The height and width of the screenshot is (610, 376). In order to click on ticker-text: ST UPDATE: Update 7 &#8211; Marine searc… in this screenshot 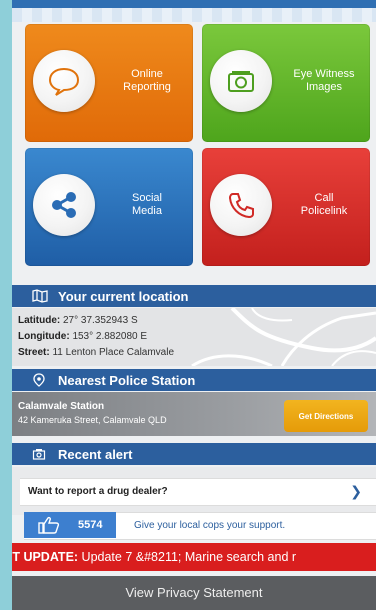, I will do `click(154, 557)`.